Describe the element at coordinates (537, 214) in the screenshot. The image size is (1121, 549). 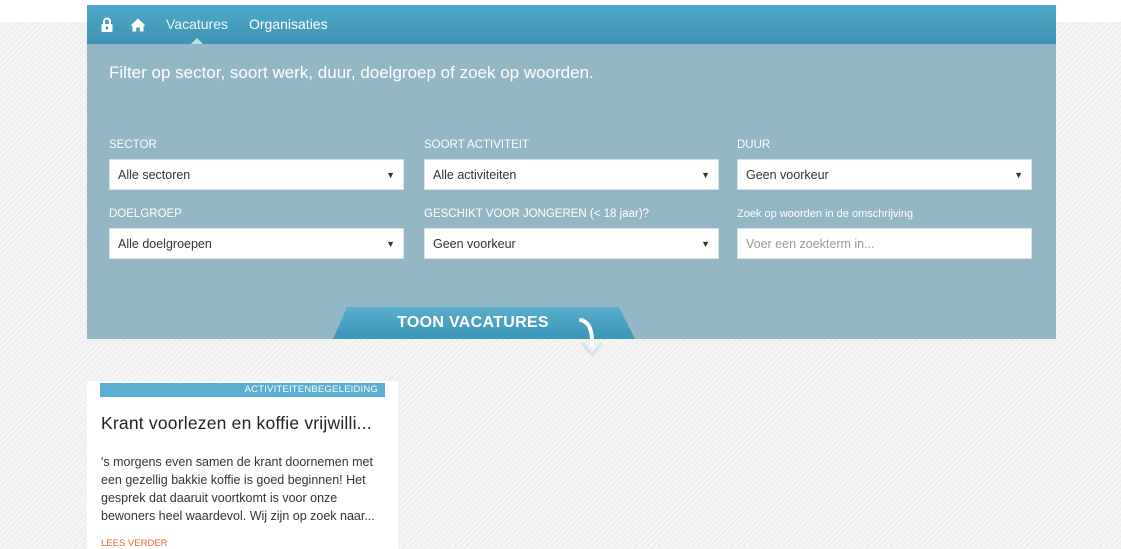
I see `jongeren-label: GESCHIKT VOOR JONGEREN (< 18 jaar)?` at that location.